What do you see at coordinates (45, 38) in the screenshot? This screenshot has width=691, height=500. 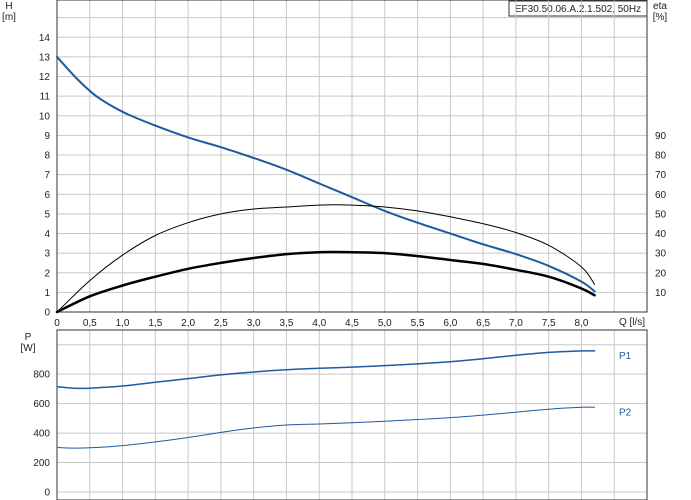 I see `y-tick-label: 14` at bounding box center [45, 38].